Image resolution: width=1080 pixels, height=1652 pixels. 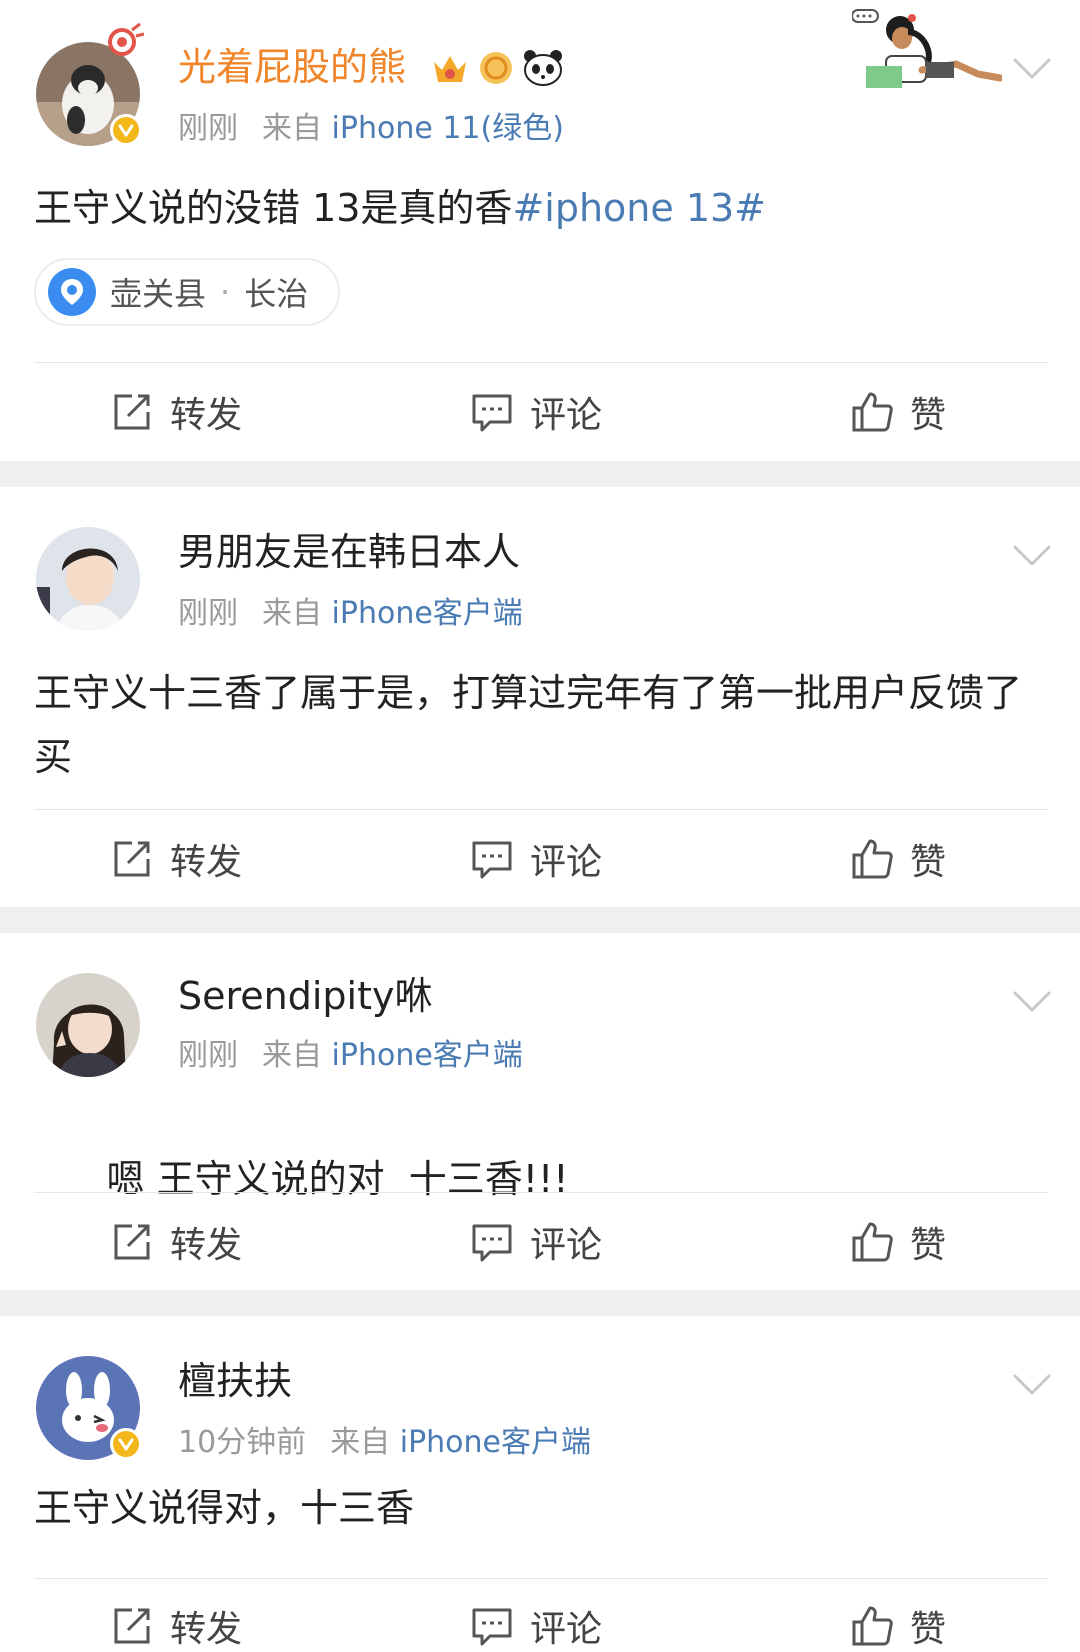 I want to click on user-badges, so click(x=497, y=68).